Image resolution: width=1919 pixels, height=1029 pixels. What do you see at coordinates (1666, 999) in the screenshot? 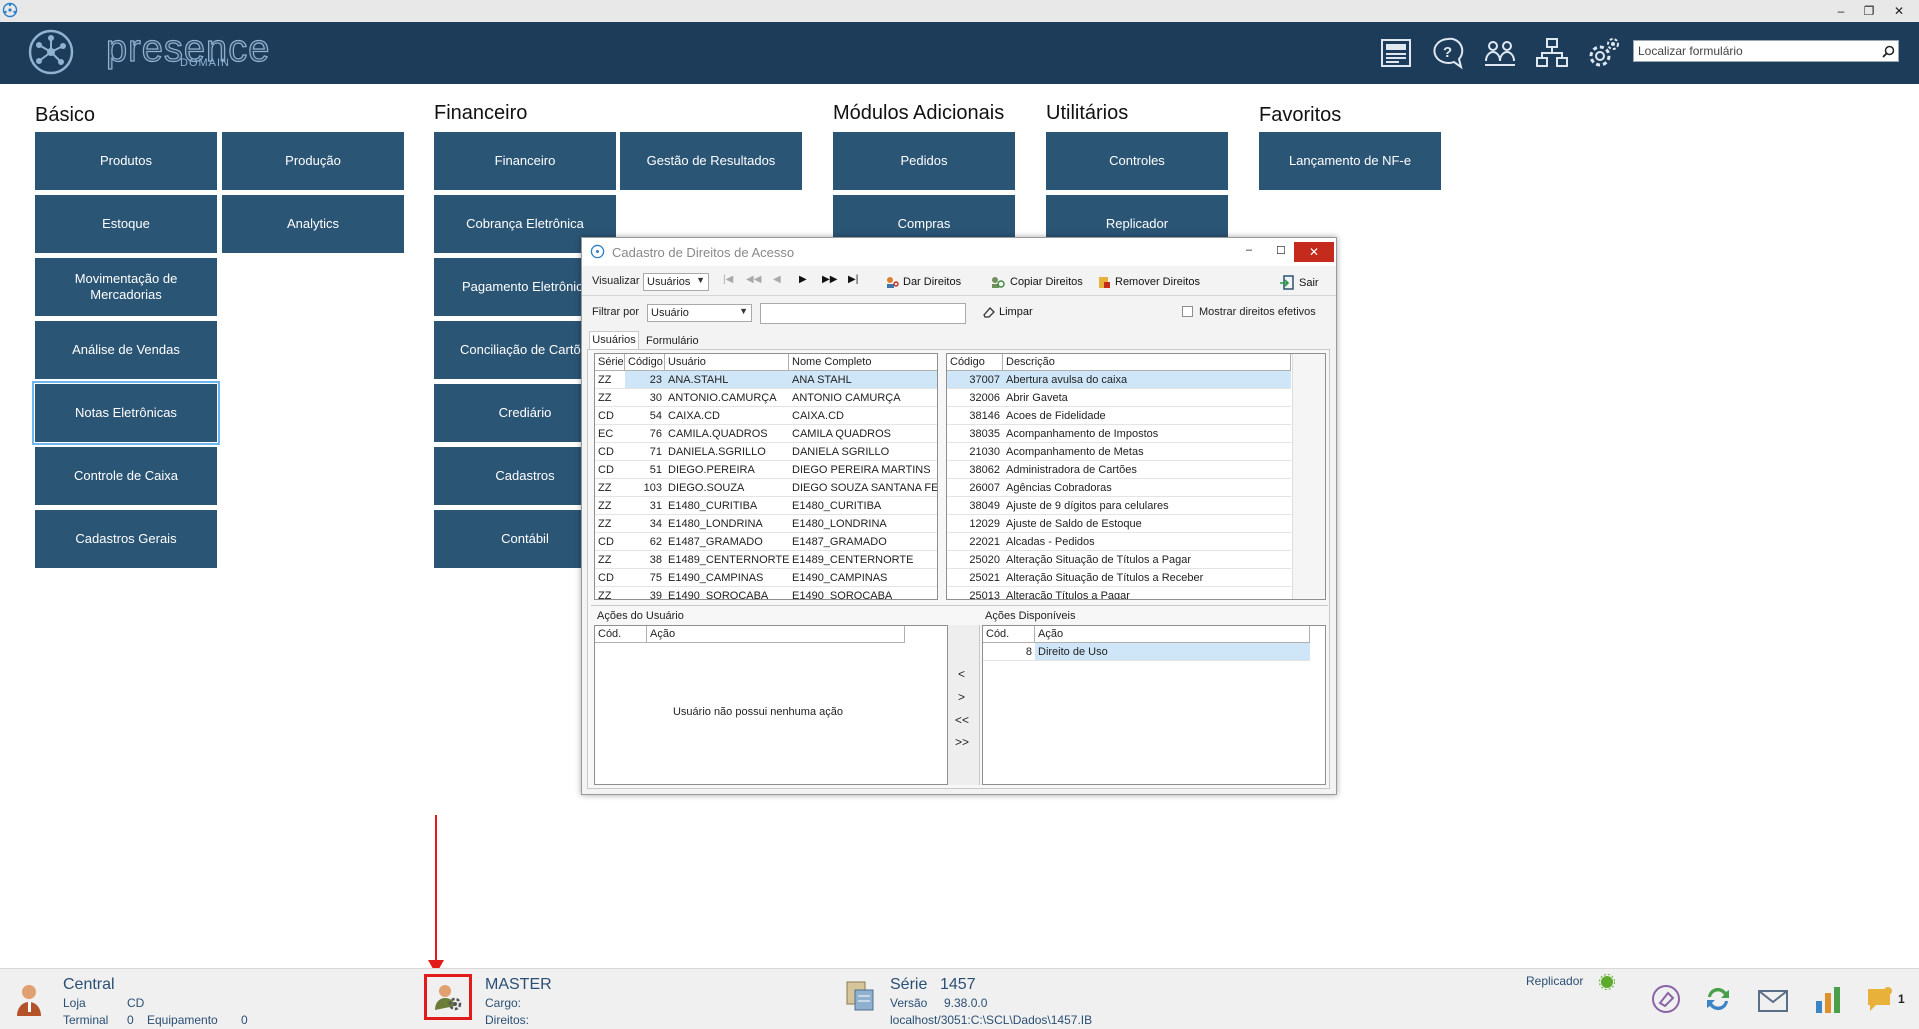
I see `tag-icon` at bounding box center [1666, 999].